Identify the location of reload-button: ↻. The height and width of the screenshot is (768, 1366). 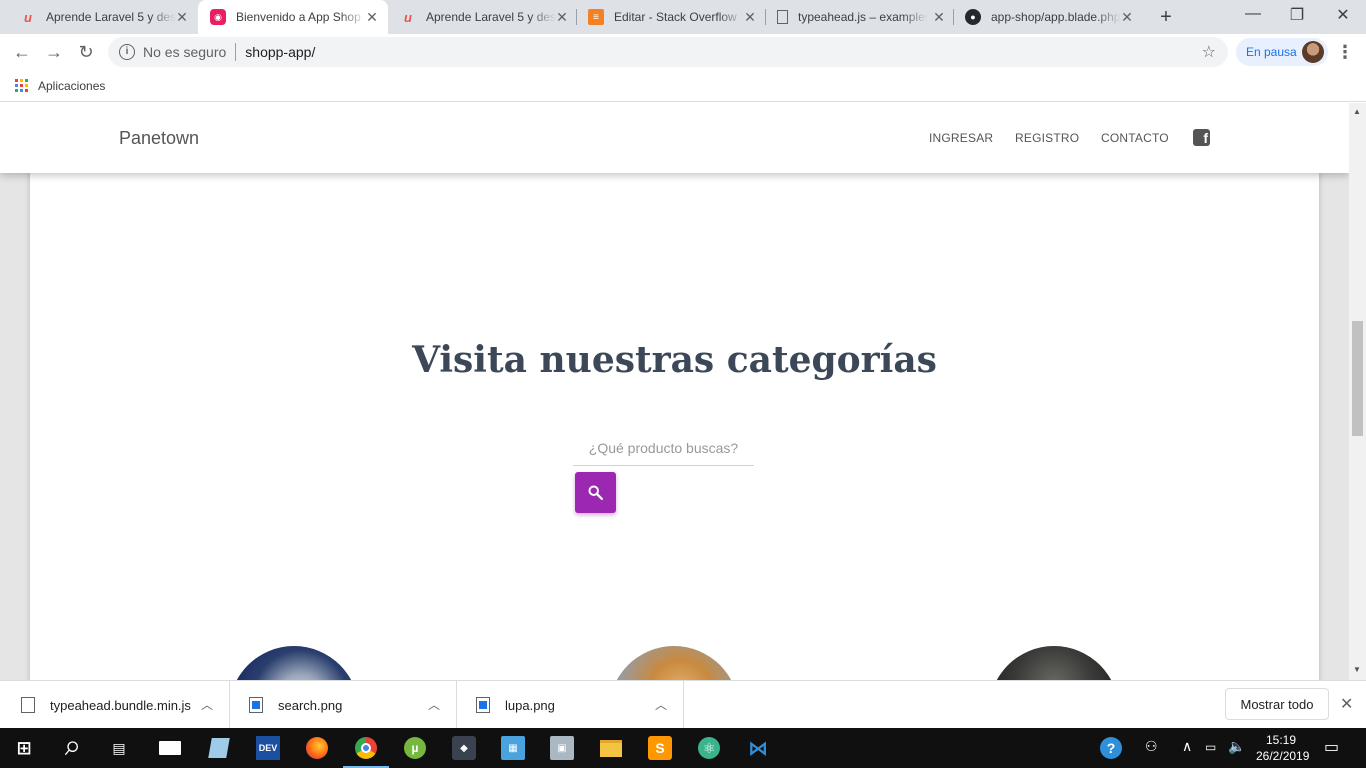
(86, 52).